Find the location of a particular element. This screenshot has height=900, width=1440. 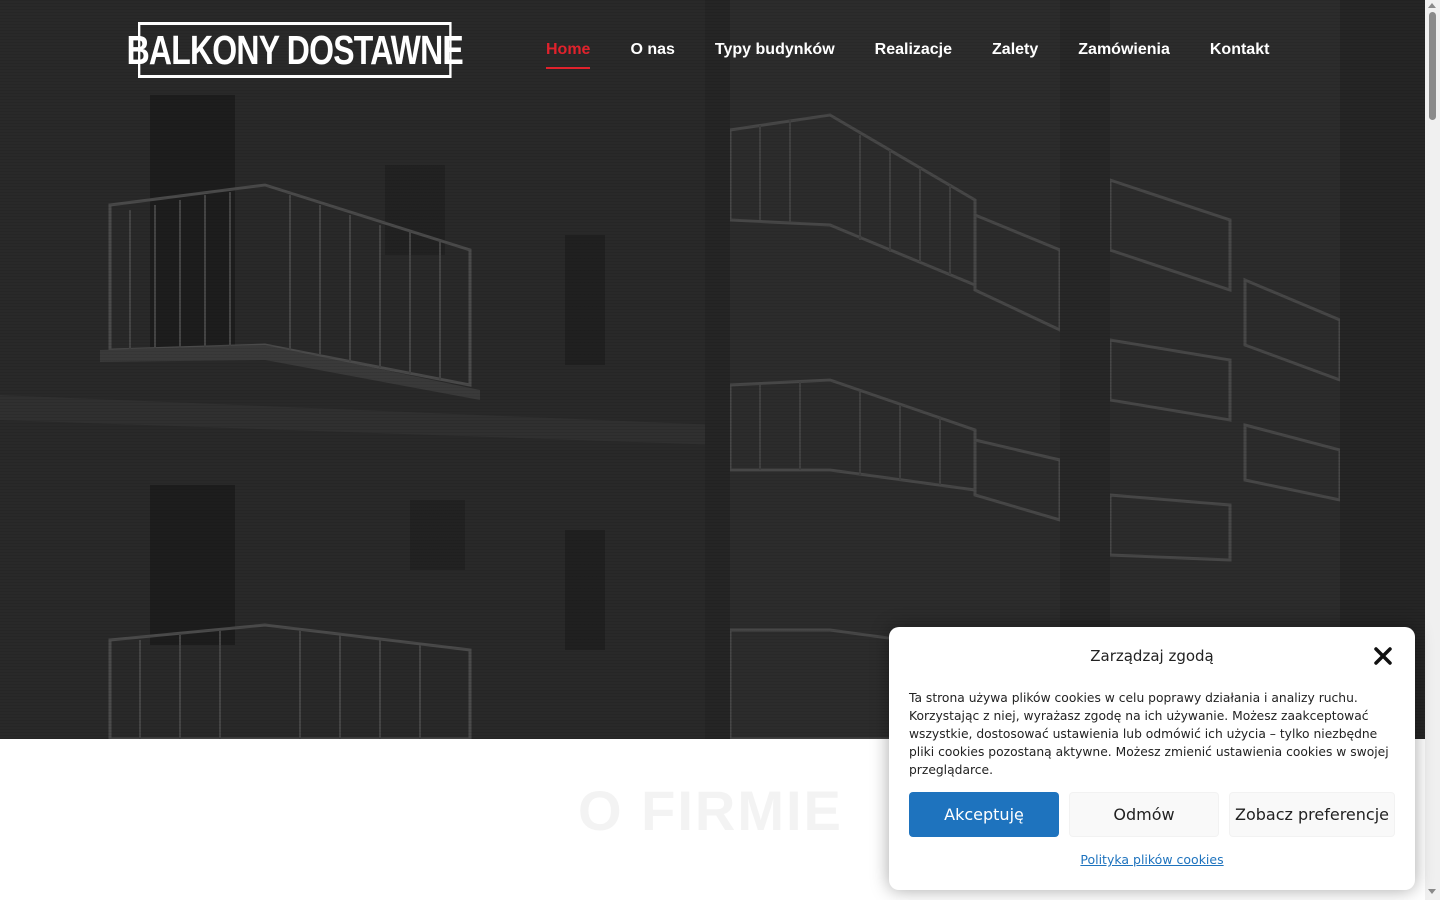

nav-item-realizacje: Realizacje is located at coordinates (913, 55).